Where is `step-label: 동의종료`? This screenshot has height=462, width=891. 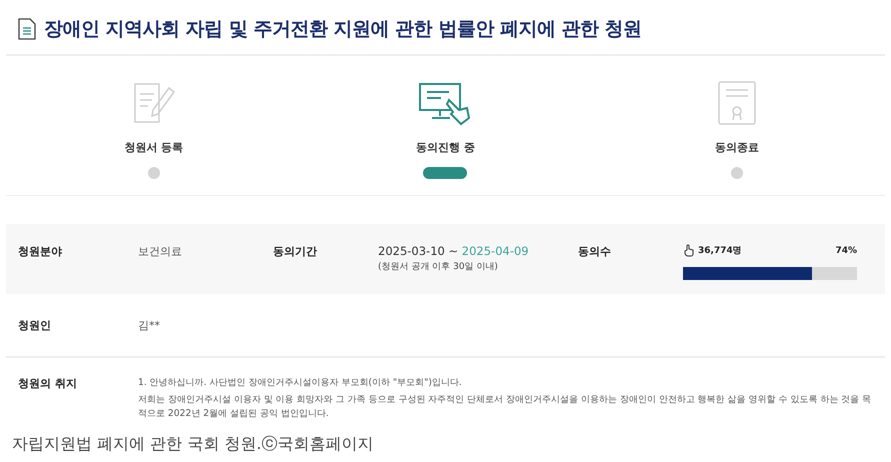 step-label: 동의종료 is located at coordinates (737, 147).